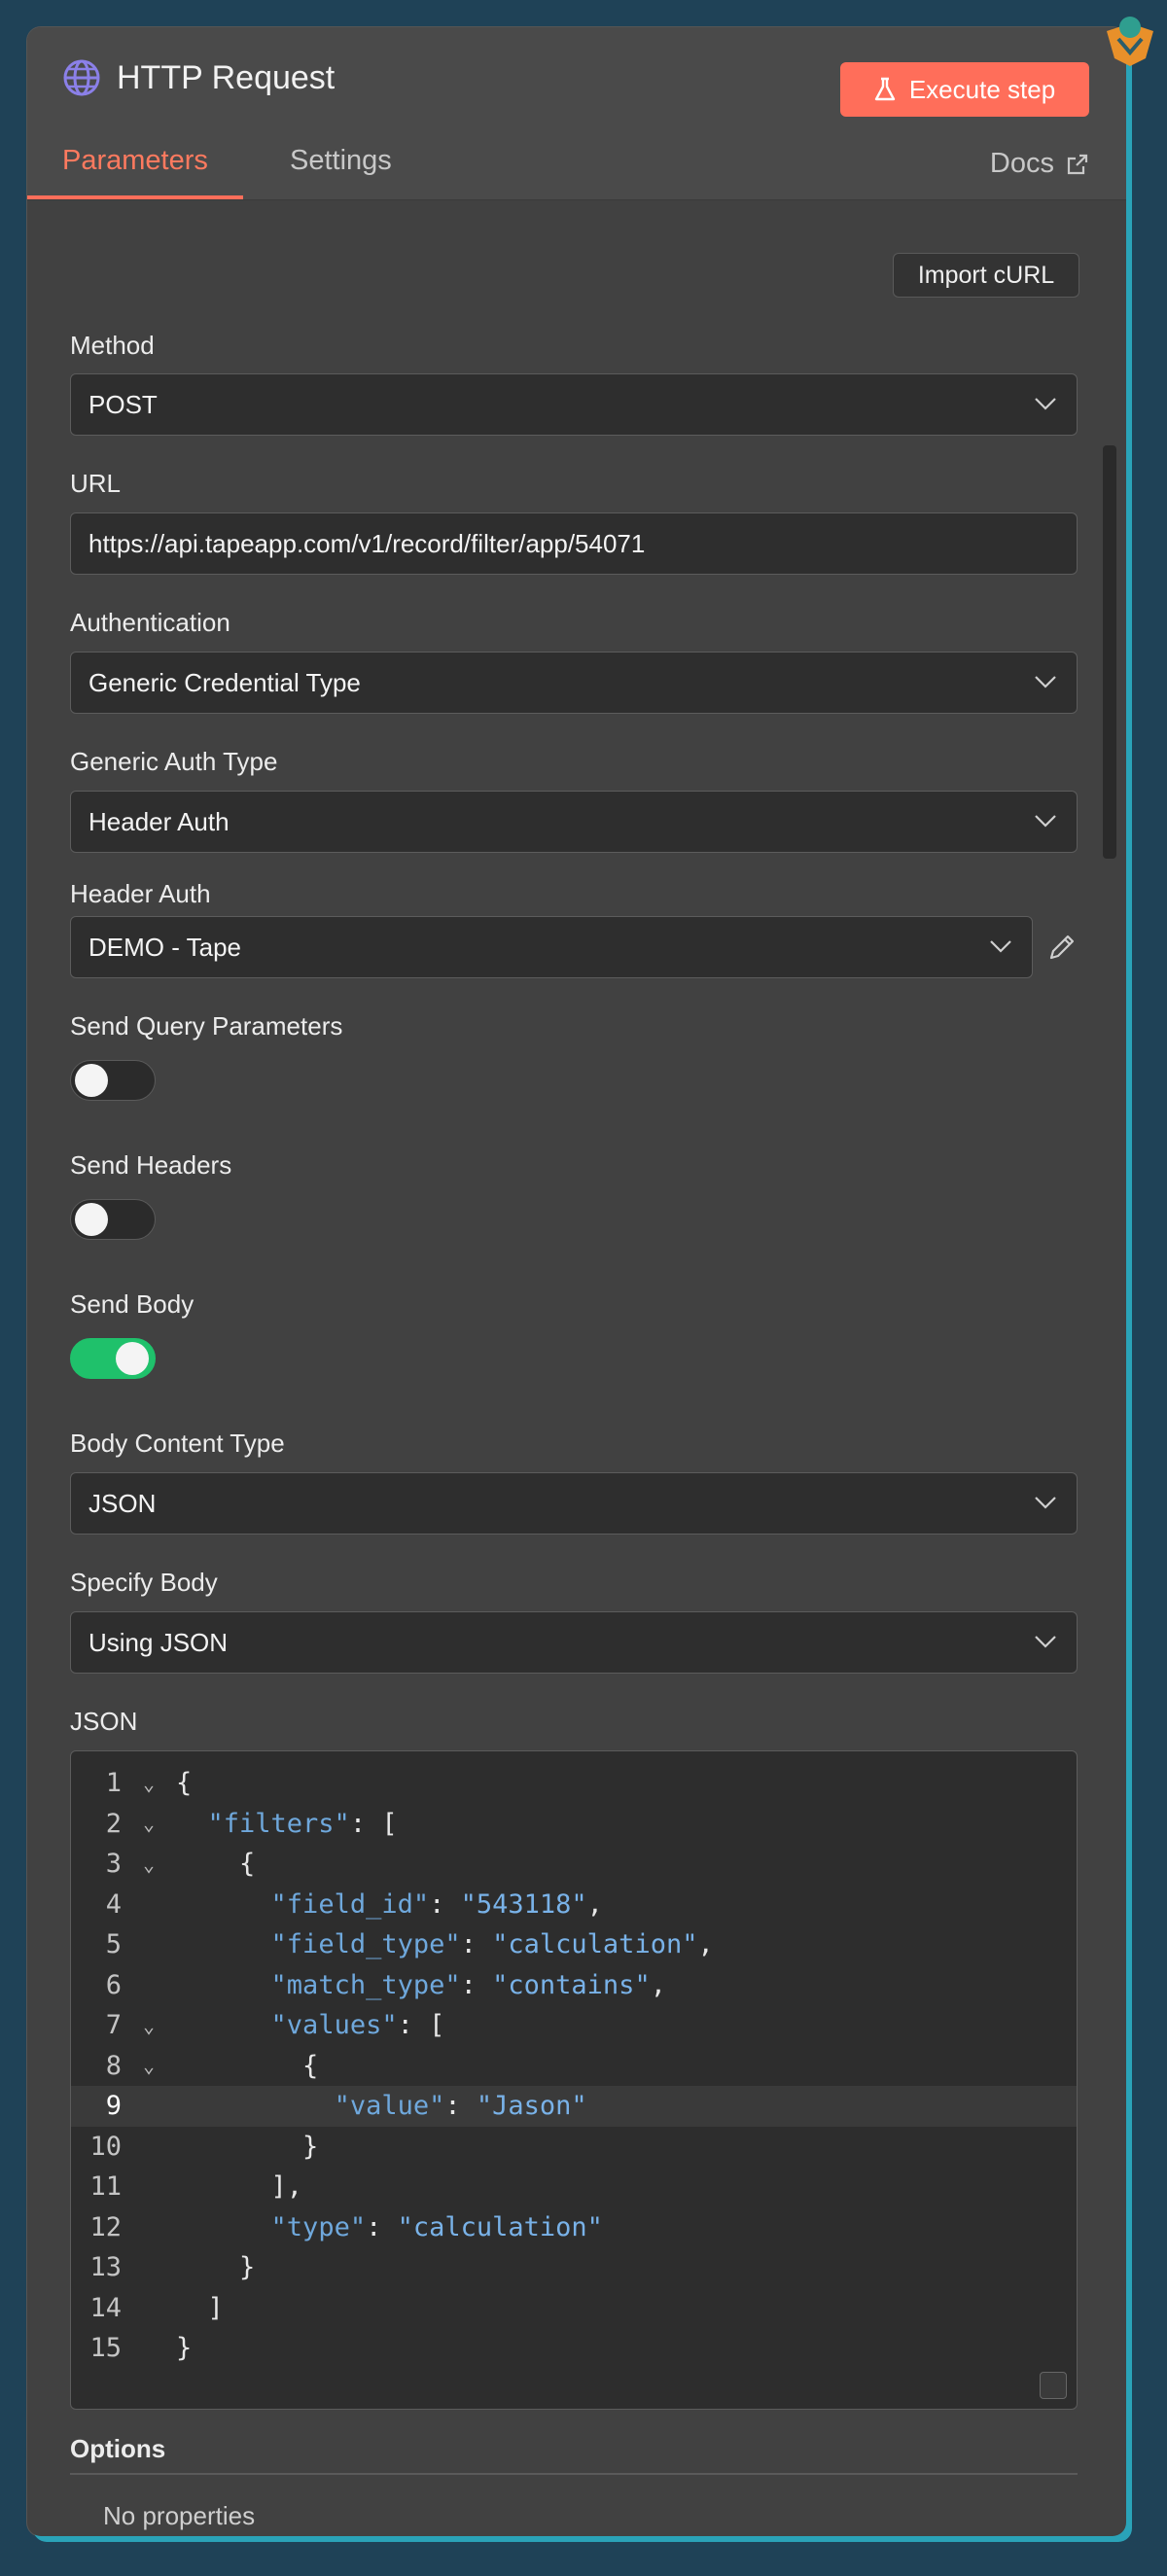  I want to click on line-number: 11, so click(105, 2187).